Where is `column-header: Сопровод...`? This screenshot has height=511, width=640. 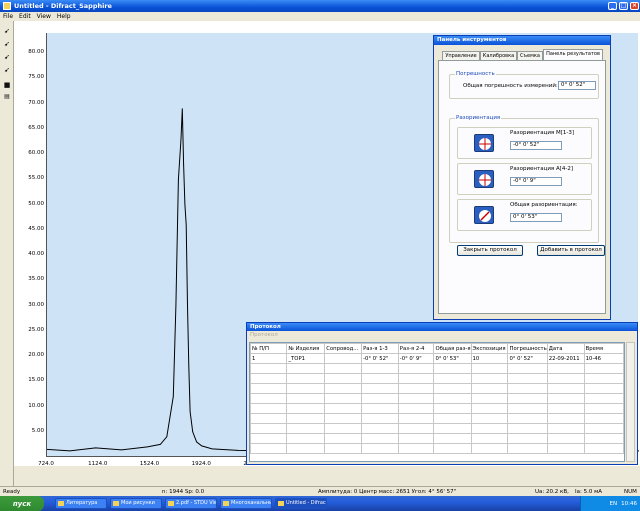 column-header: Сопровод... is located at coordinates (343, 348).